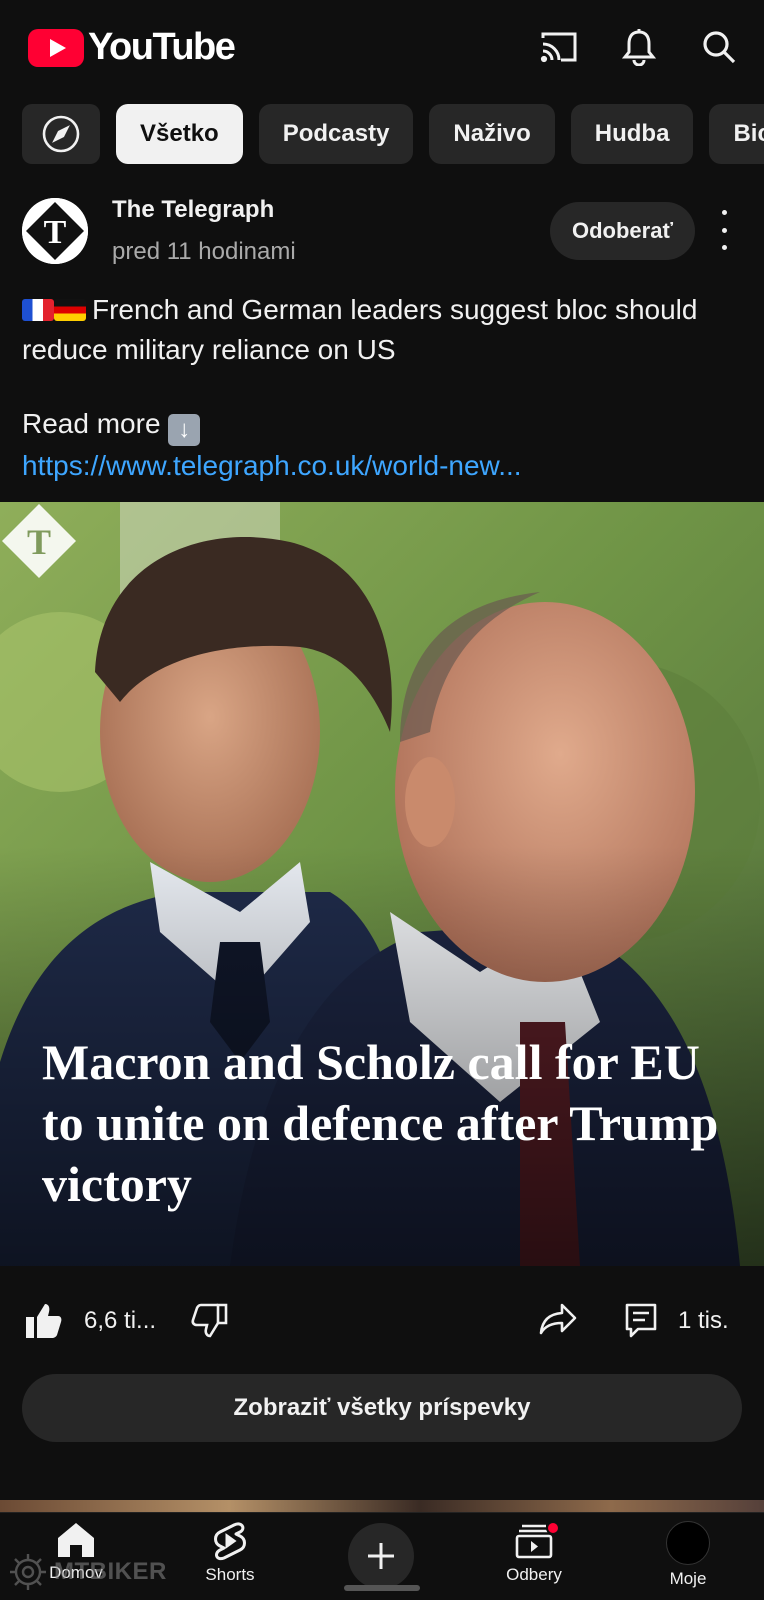  Describe the element at coordinates (632, 134) in the screenshot. I see `chip-hudba: Hudba` at that location.